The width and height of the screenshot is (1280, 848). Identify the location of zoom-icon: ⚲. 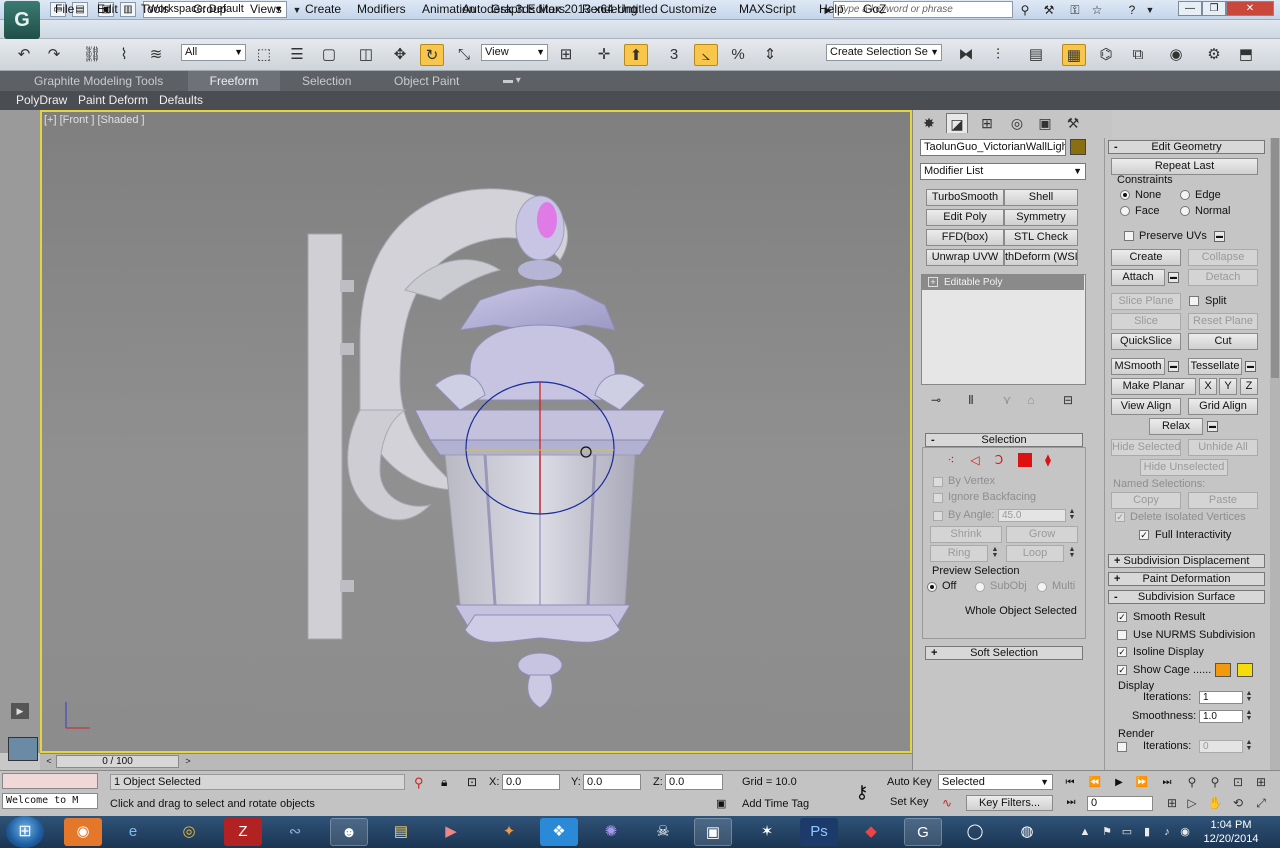
(1192, 782).